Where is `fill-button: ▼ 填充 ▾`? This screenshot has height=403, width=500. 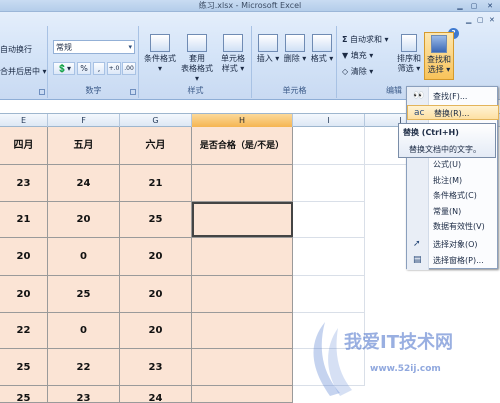 fill-button: ▼ 填充 ▾ is located at coordinates (357, 55).